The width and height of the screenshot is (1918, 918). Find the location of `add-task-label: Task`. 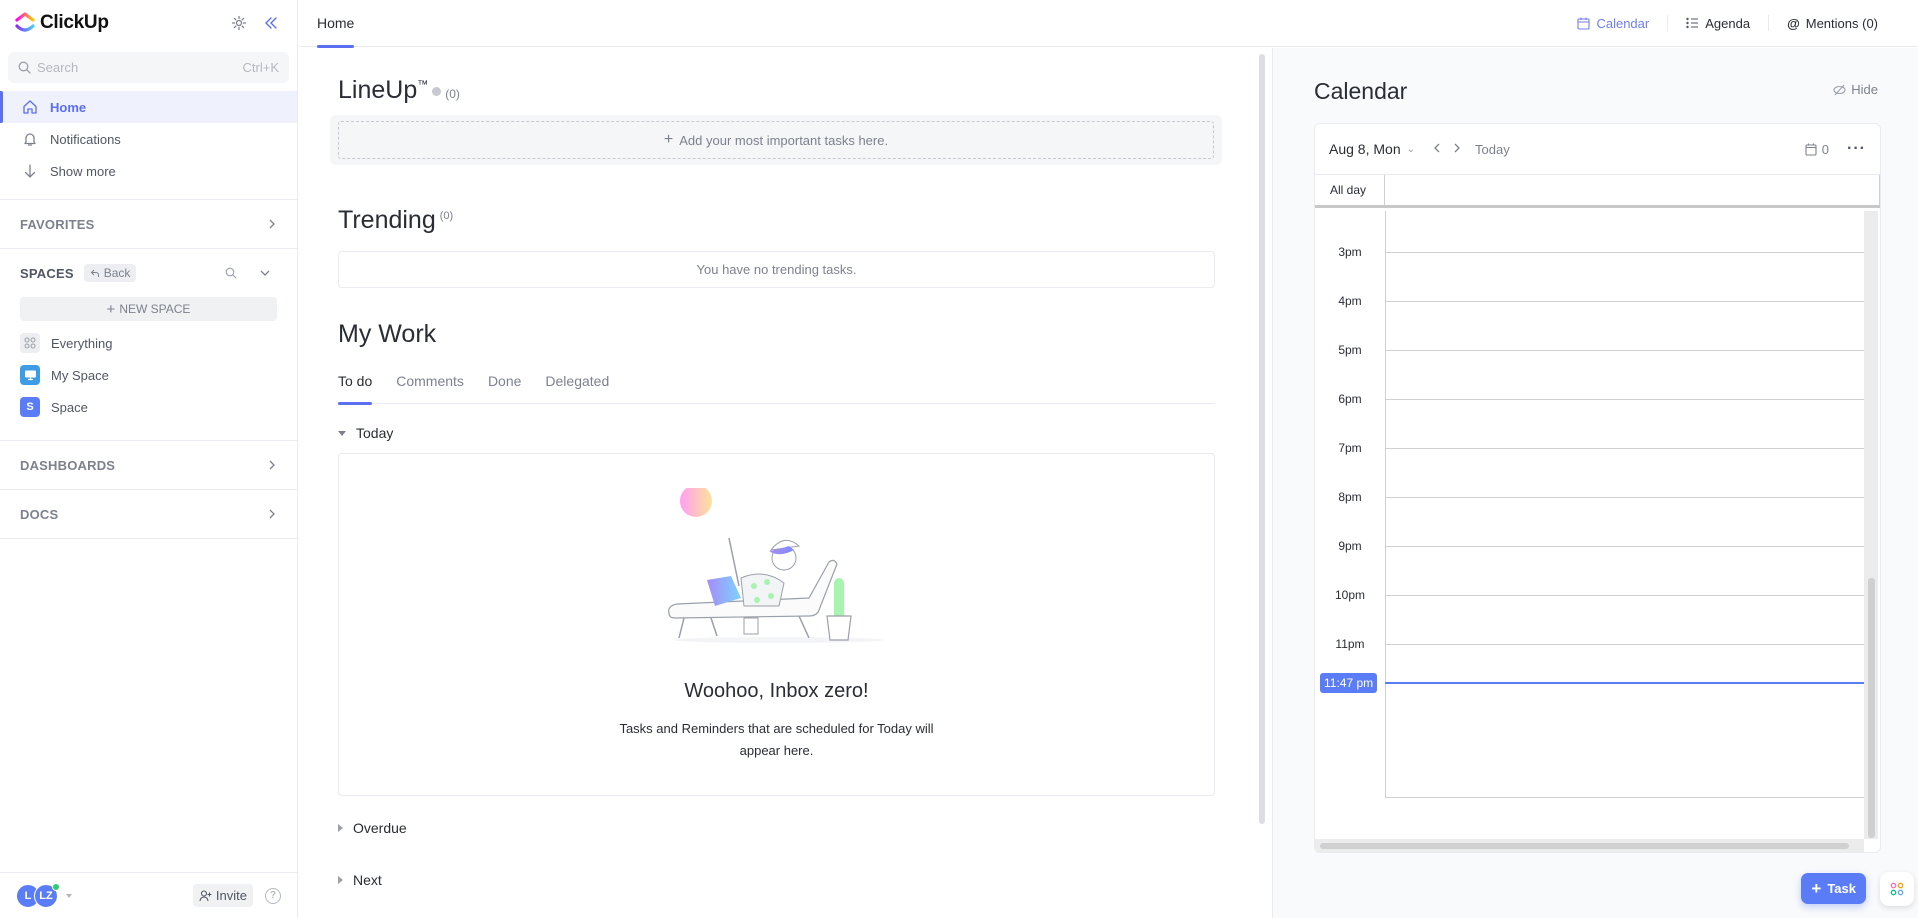

add-task-label: Task is located at coordinates (1841, 888).